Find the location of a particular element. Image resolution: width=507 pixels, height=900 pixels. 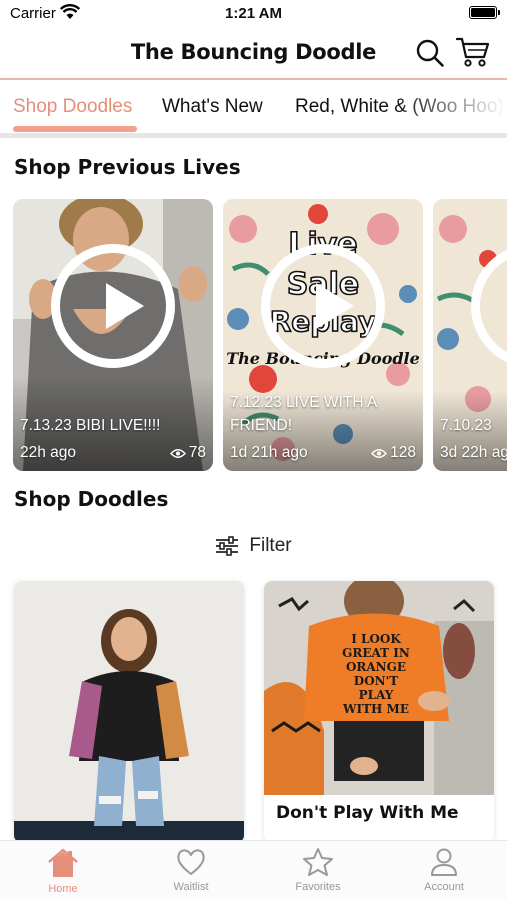

live-views: 128 is located at coordinates (393, 453).